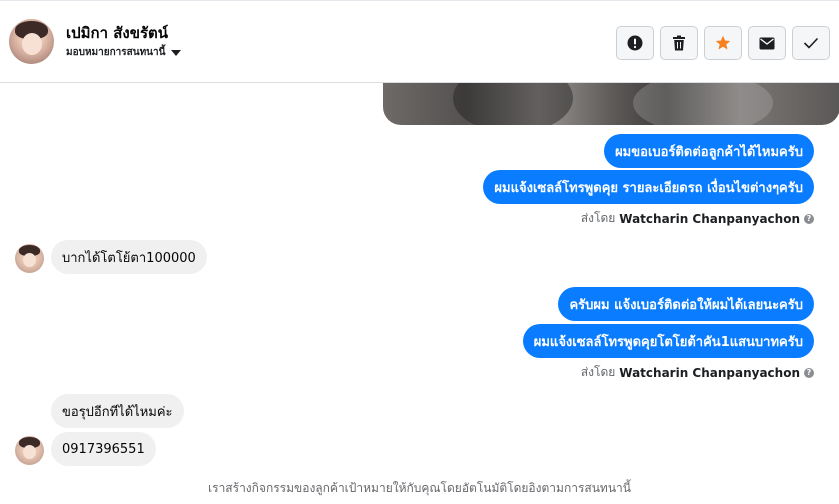 Image resolution: width=839 pixels, height=504 pixels. What do you see at coordinates (176, 52) in the screenshot?
I see `caret-down-icon` at bounding box center [176, 52].